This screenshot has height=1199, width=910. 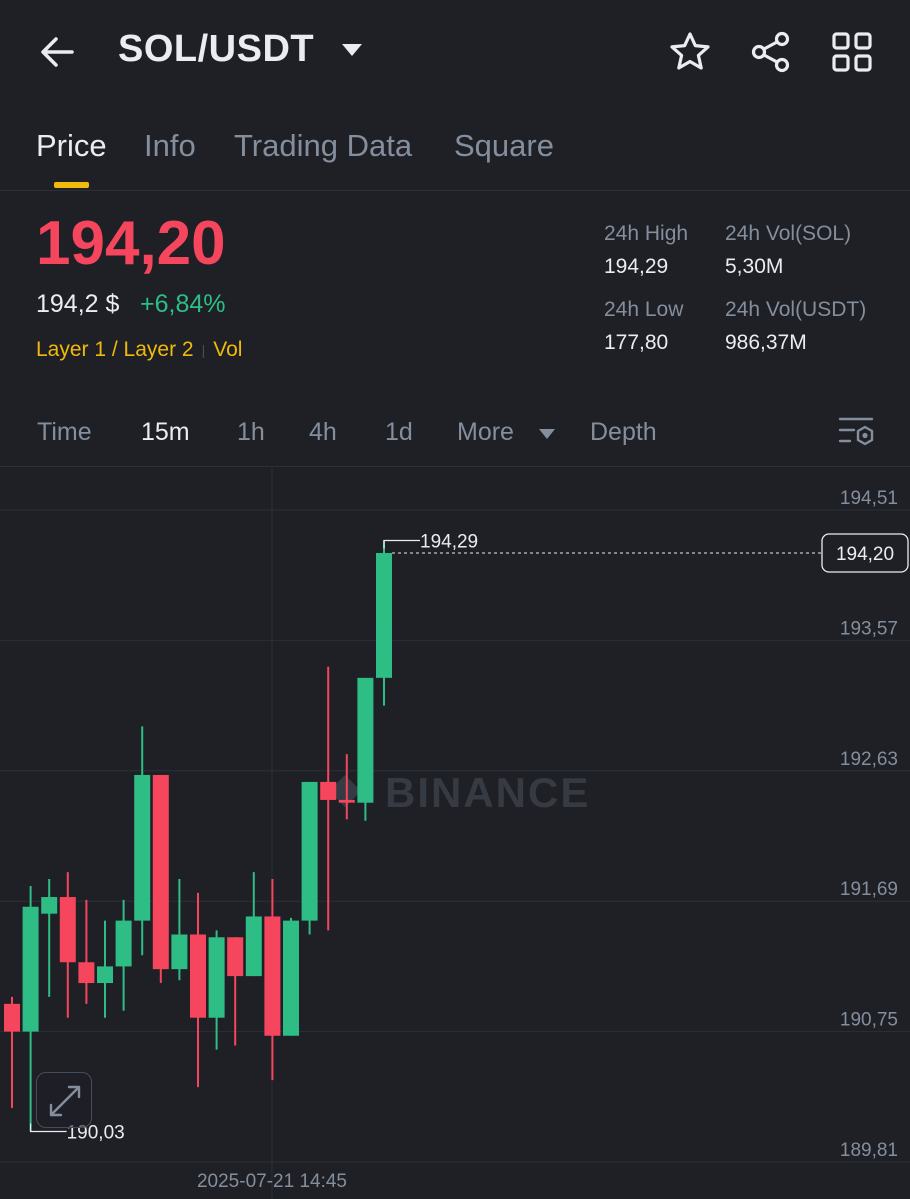 What do you see at coordinates (646, 233) in the screenshot?
I see `stat-high-label: 24h High` at bounding box center [646, 233].